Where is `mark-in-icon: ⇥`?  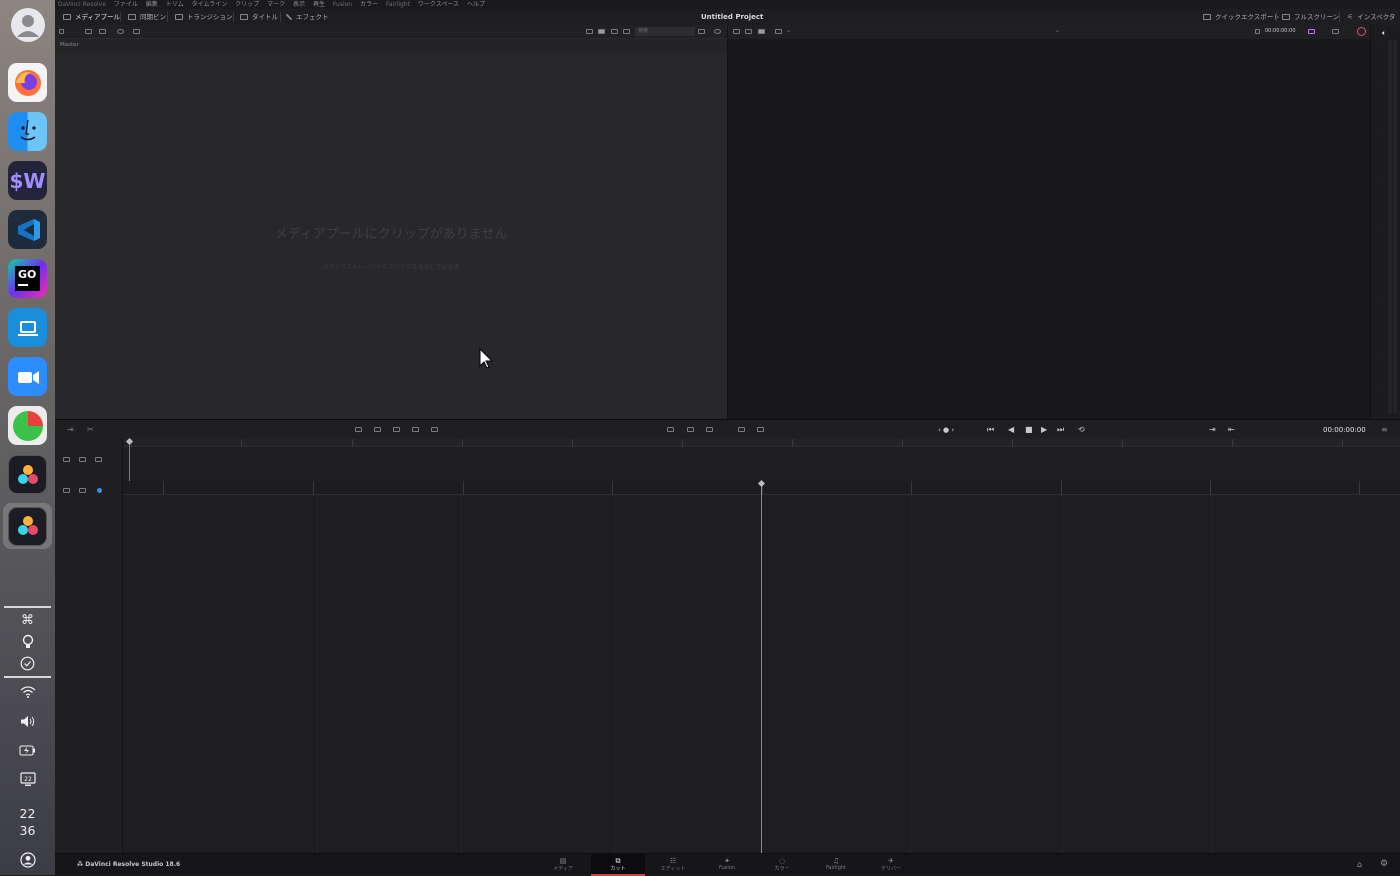
mark-in-icon: ⇥ is located at coordinates (1212, 430).